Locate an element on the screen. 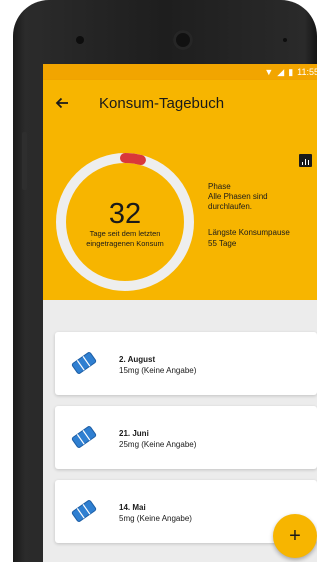  page-title: Konsum-Tagebuch is located at coordinates (162, 103).